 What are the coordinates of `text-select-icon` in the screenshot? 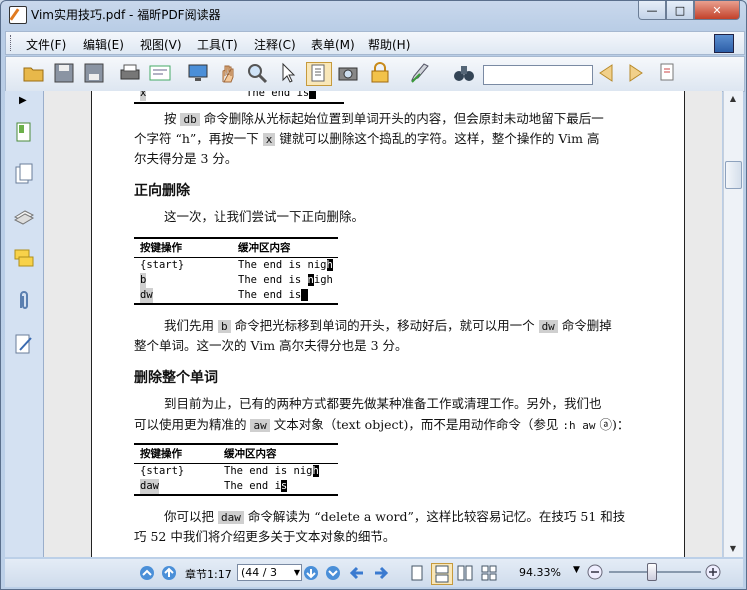 It's located at (319, 74).